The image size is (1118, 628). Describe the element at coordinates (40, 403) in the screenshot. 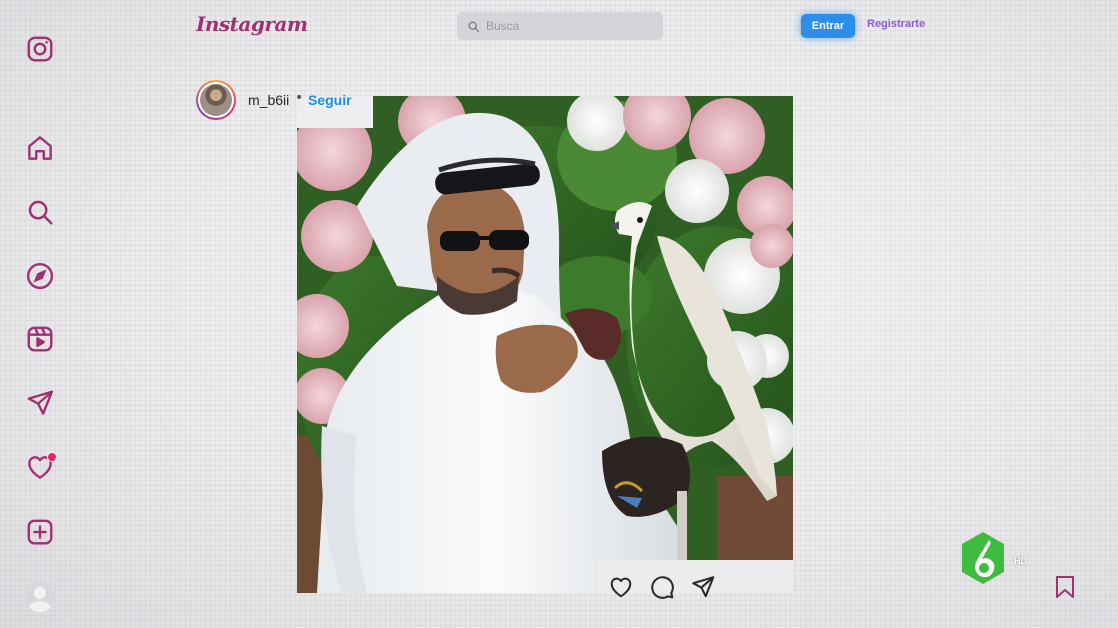

I see `direct-message-icon` at that location.